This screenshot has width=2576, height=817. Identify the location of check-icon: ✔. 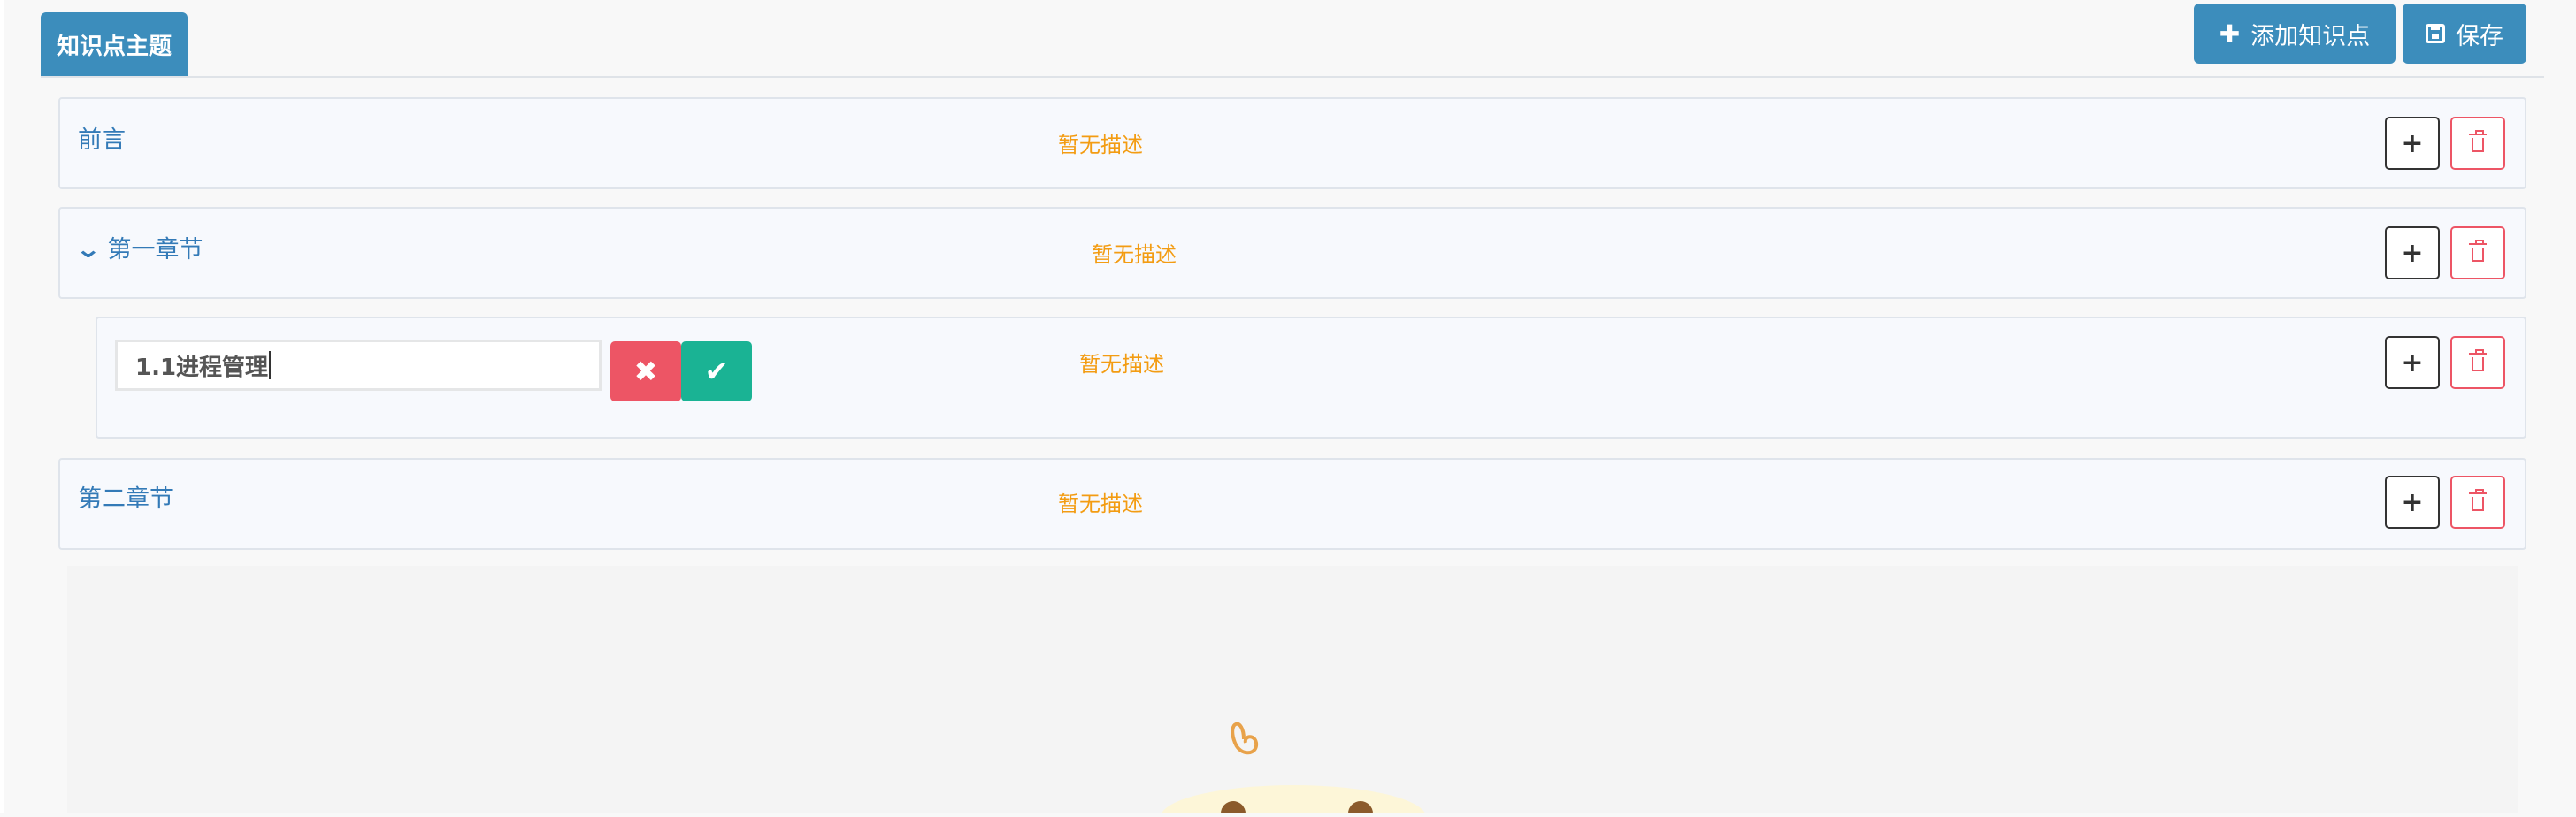
(716, 372).